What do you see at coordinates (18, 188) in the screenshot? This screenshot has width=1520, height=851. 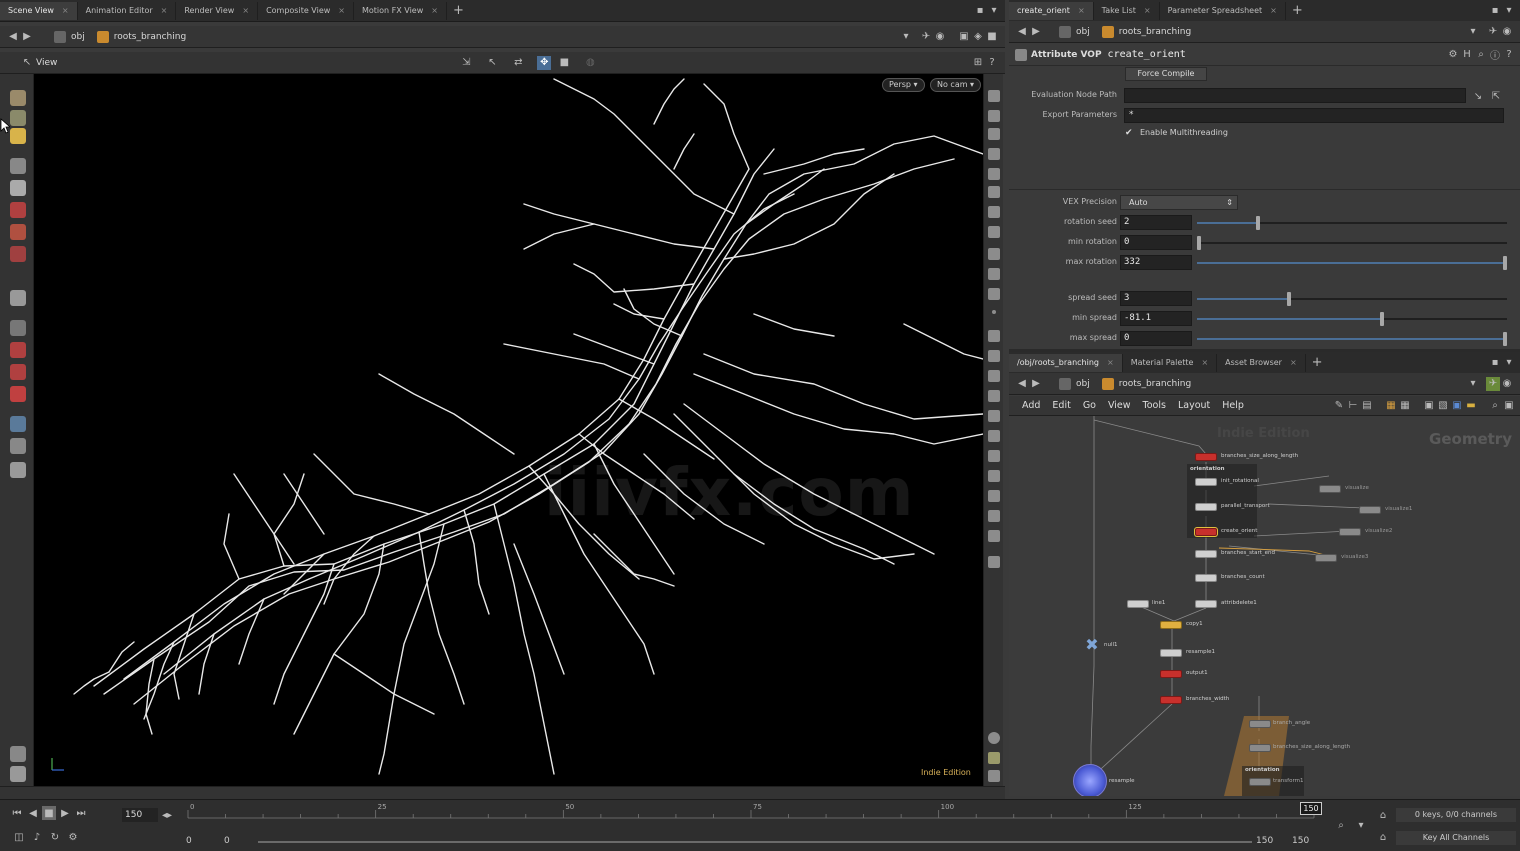 I see `lock-tool-icon` at bounding box center [18, 188].